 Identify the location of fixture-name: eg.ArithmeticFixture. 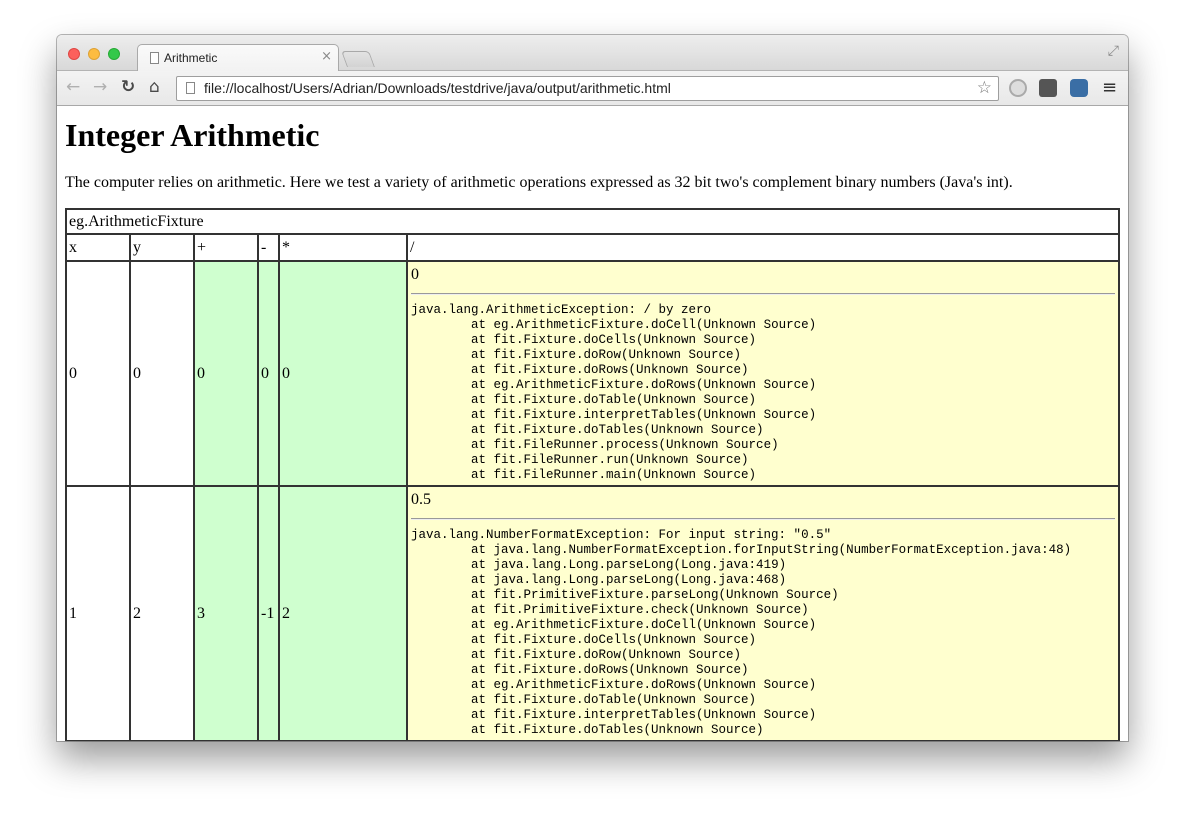
(593, 222).